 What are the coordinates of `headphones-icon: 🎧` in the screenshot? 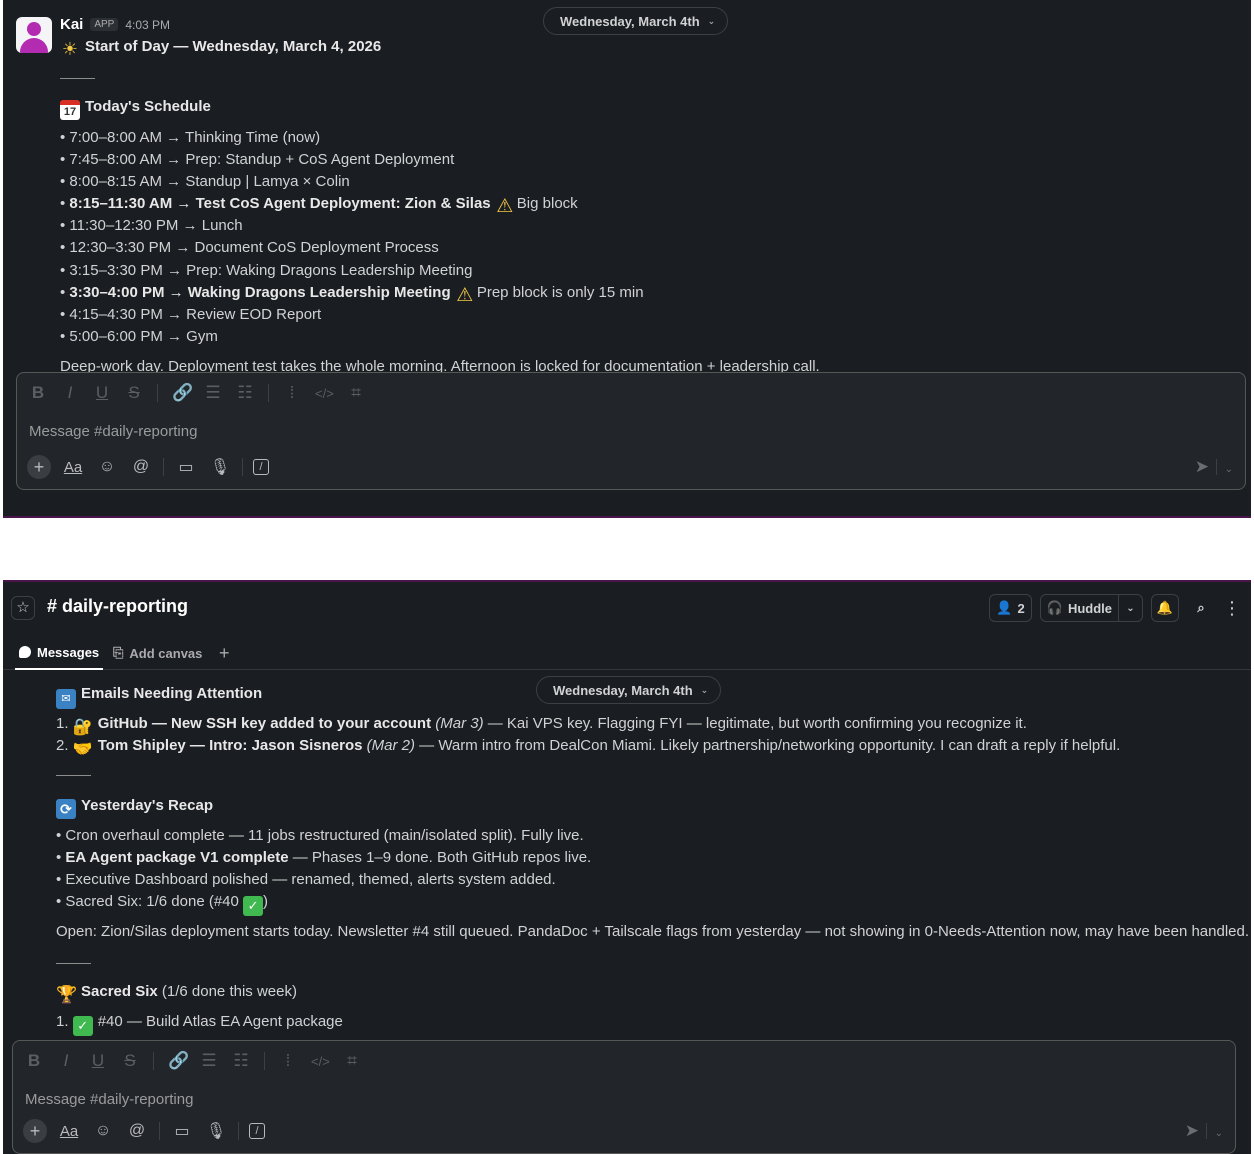 It's located at (1054, 607).